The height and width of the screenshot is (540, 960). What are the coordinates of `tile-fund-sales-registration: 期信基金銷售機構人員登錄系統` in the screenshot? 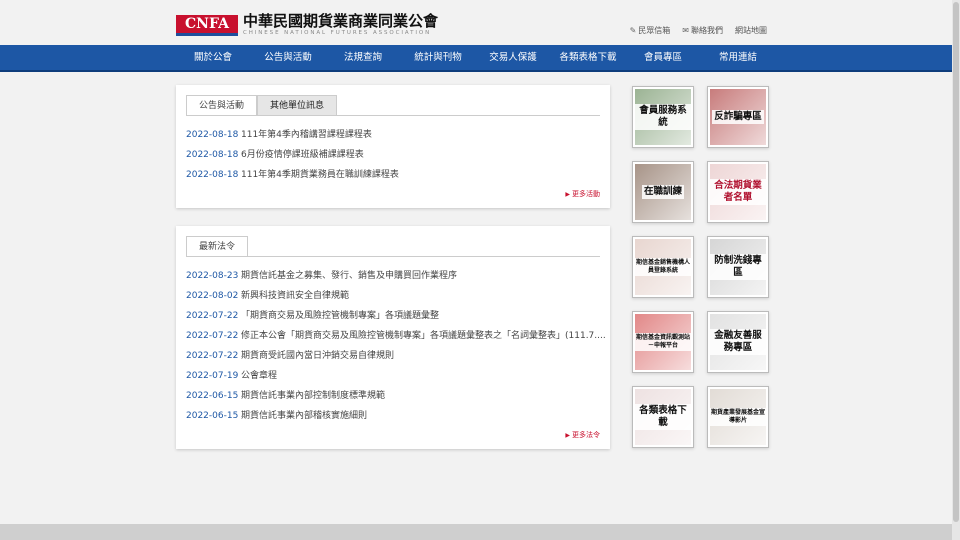 It's located at (663, 267).